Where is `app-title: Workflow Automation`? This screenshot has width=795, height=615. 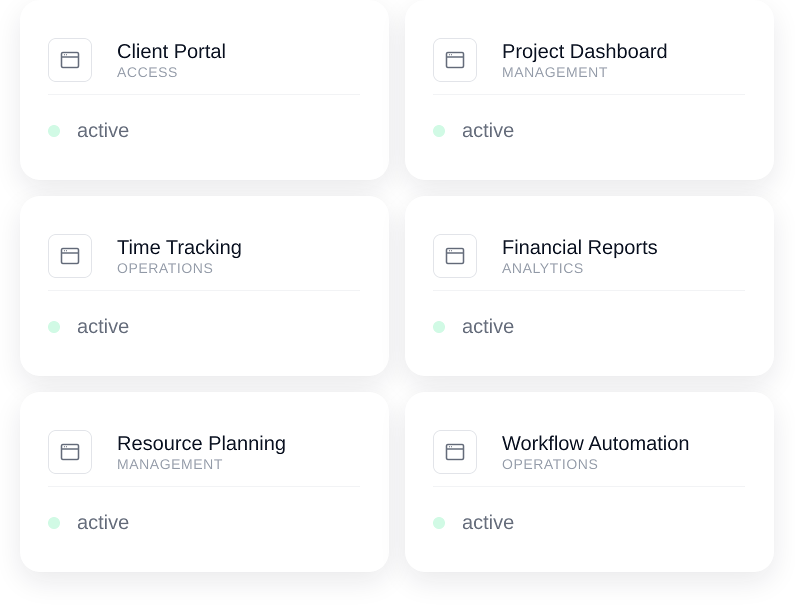
app-title: Workflow Automation is located at coordinates (596, 444).